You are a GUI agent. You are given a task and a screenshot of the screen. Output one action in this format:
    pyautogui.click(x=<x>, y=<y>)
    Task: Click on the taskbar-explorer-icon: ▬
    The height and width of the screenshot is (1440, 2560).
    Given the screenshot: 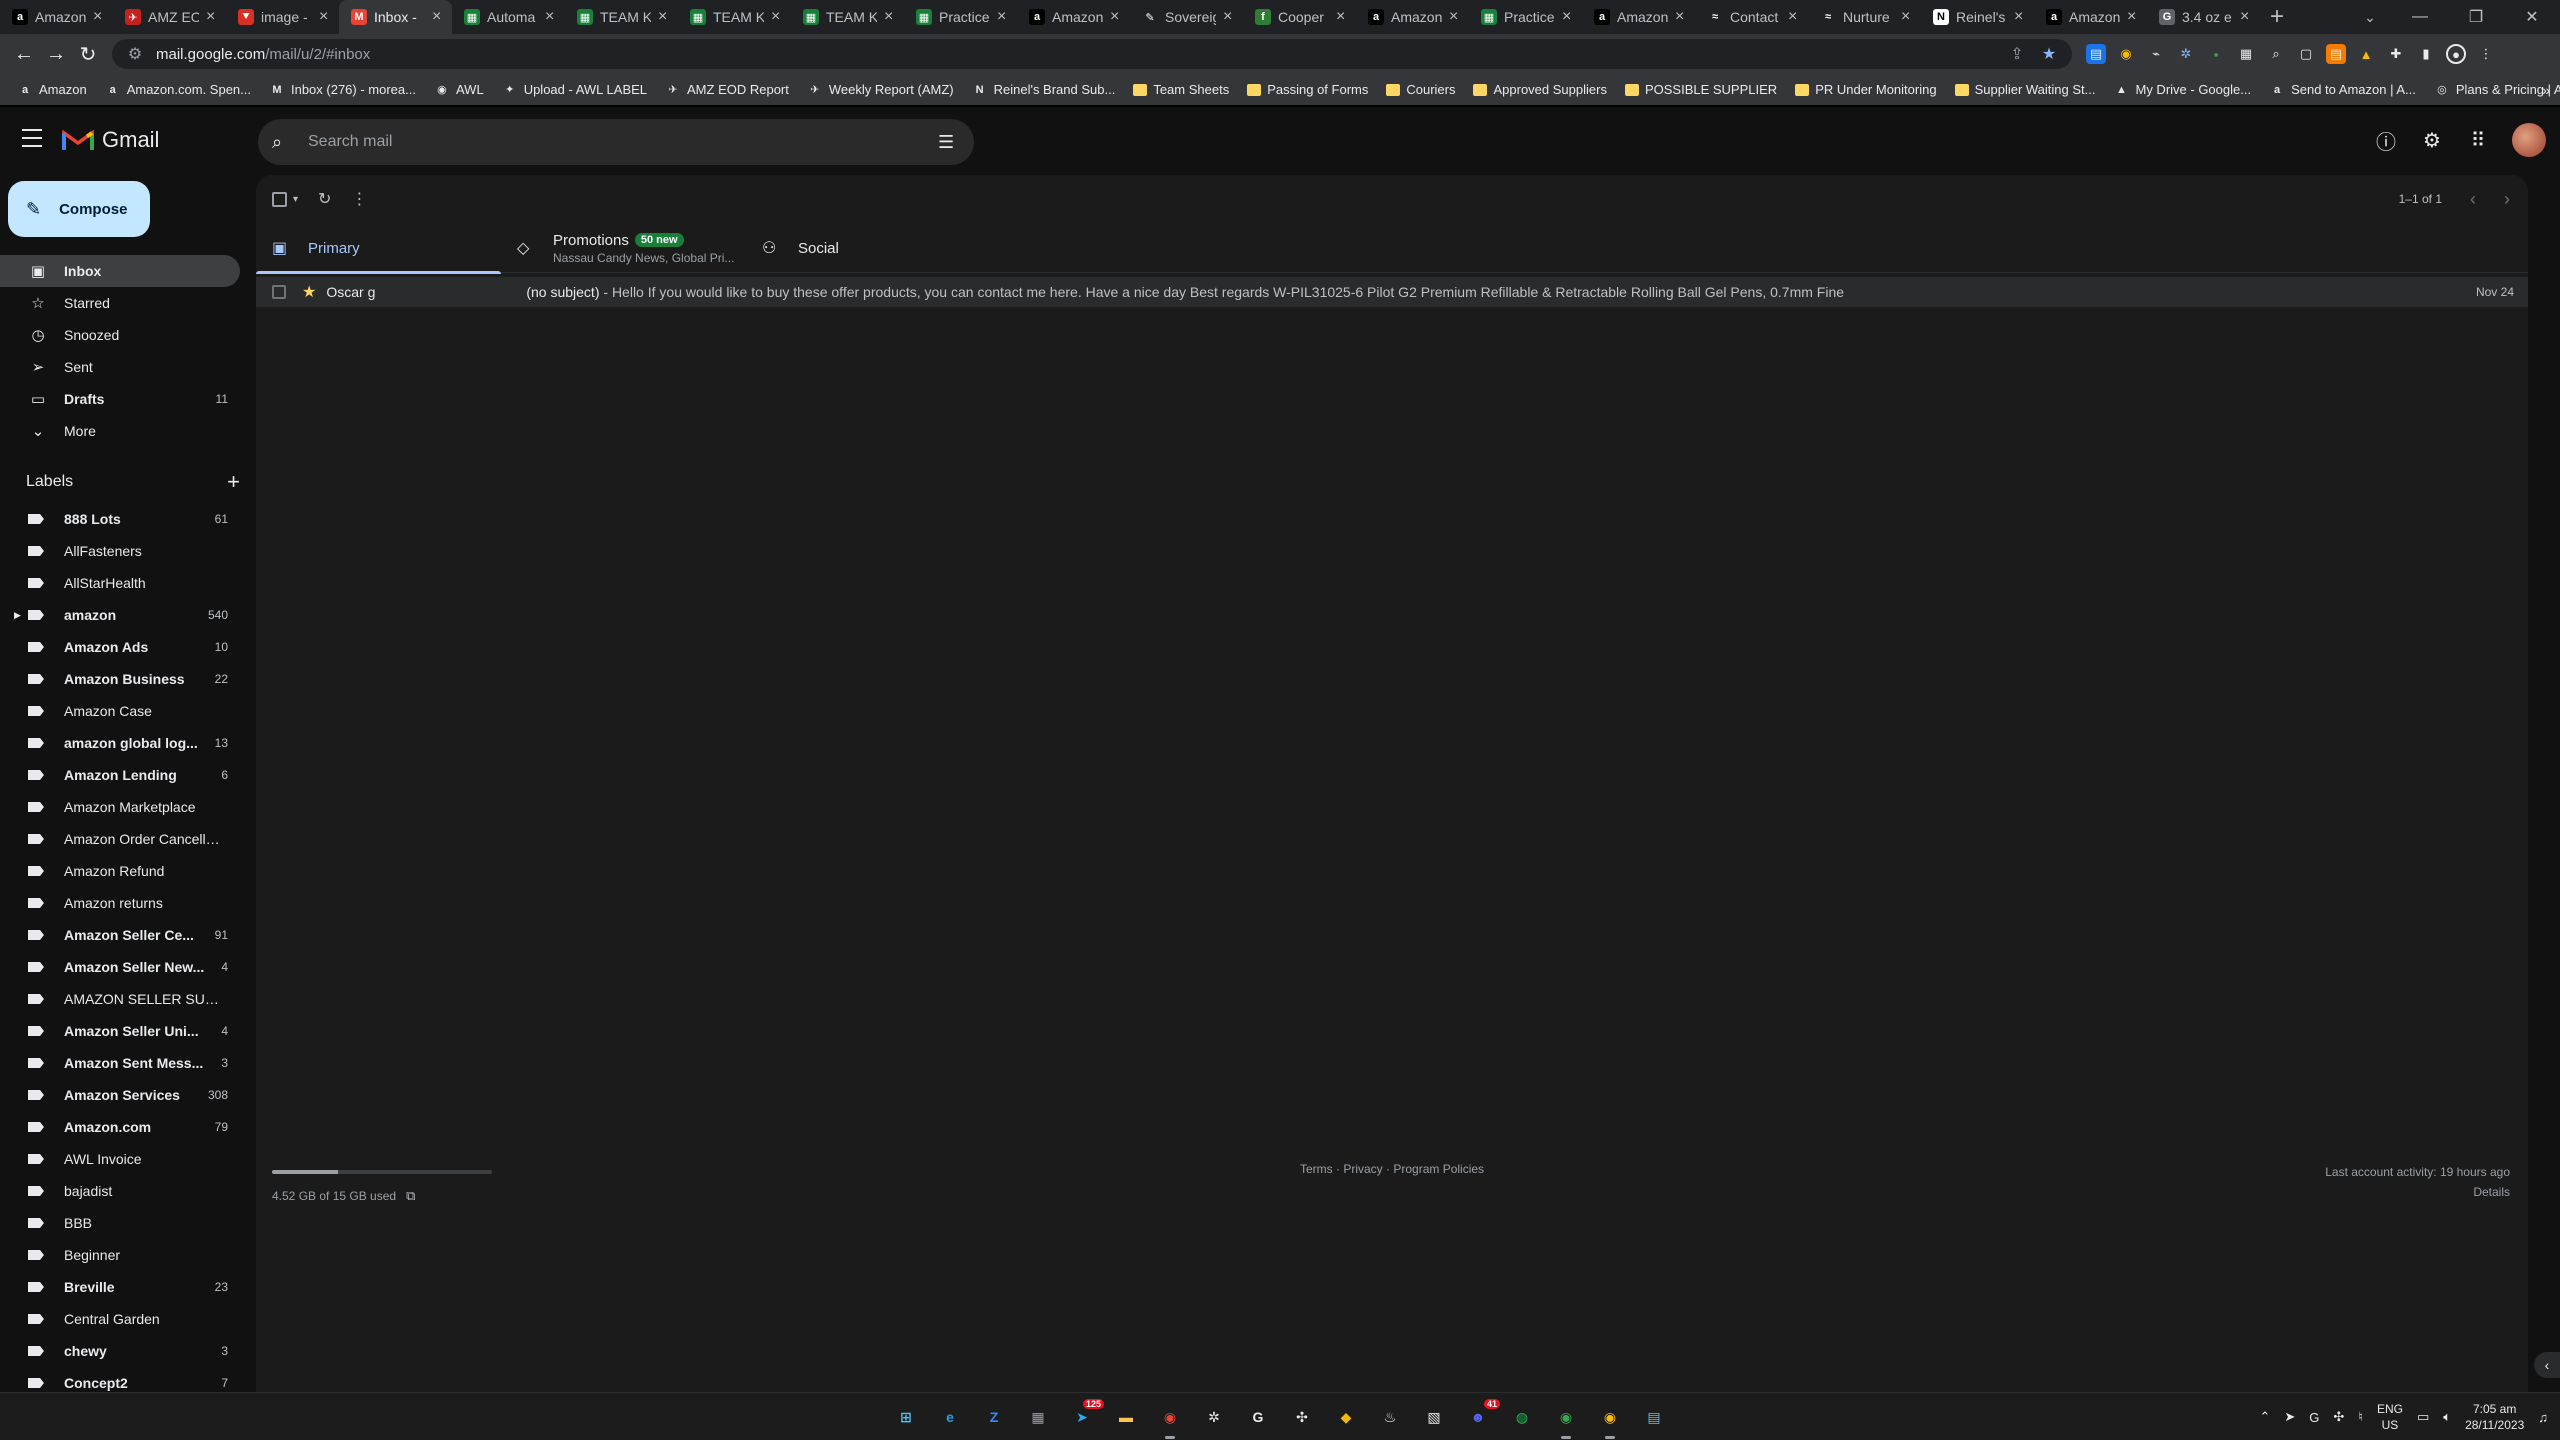 What is the action you would take?
    pyautogui.click(x=1126, y=1417)
    